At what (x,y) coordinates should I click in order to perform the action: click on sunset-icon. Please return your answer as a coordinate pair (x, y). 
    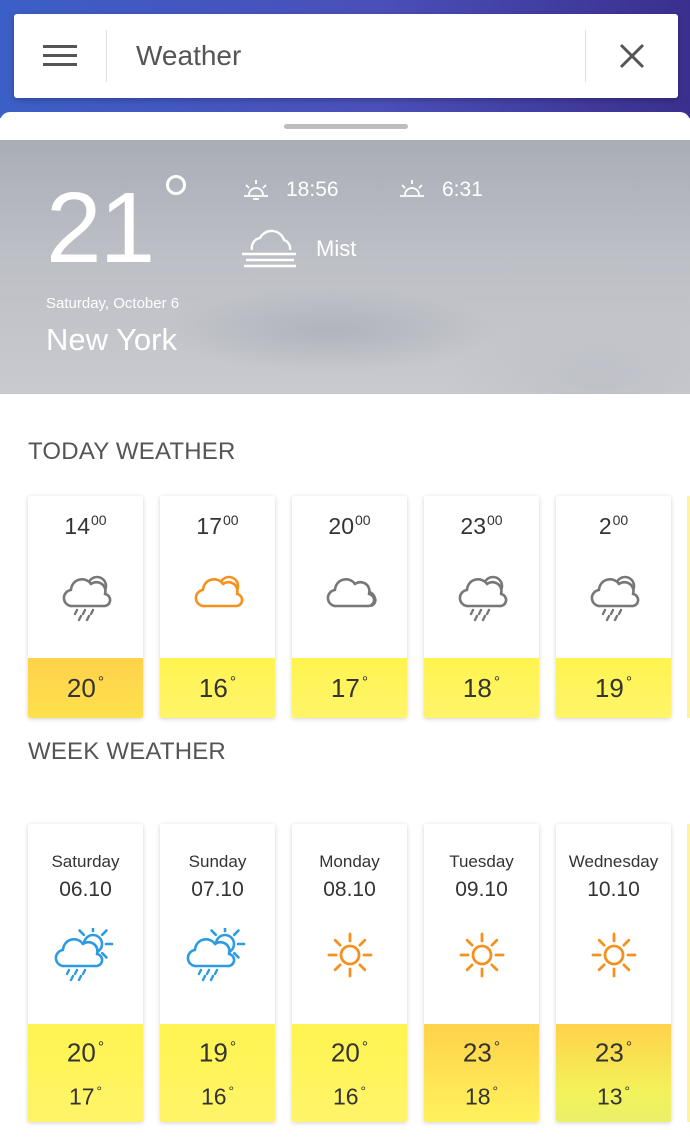
    Looking at the image, I should click on (256, 190).